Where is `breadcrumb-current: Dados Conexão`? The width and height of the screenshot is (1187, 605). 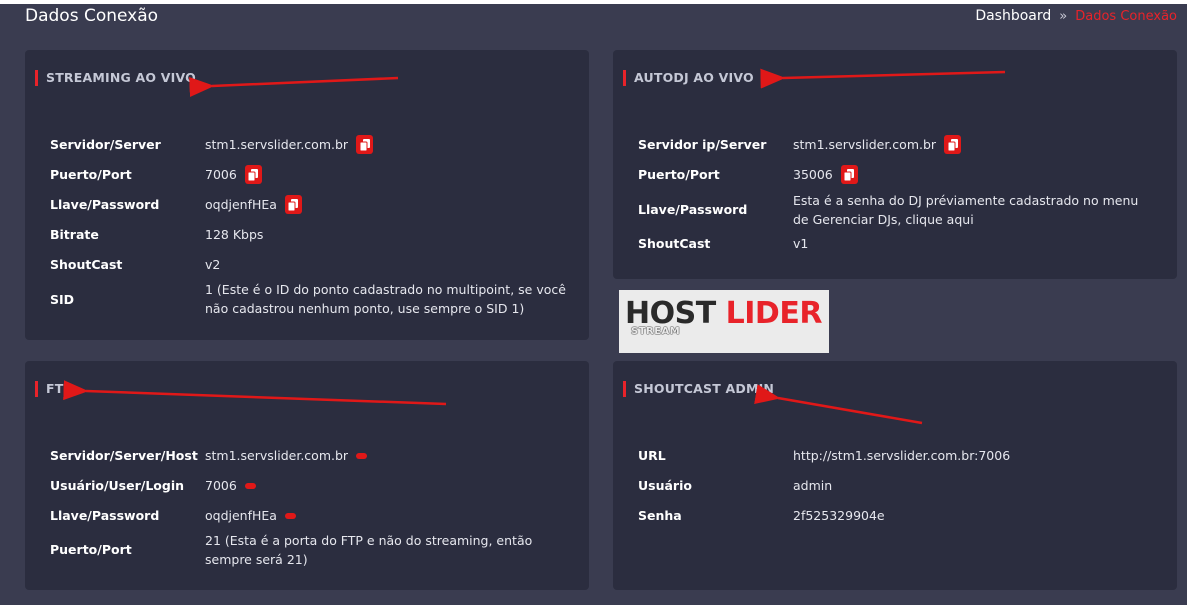
breadcrumb-current: Dados Conexão is located at coordinates (1126, 16).